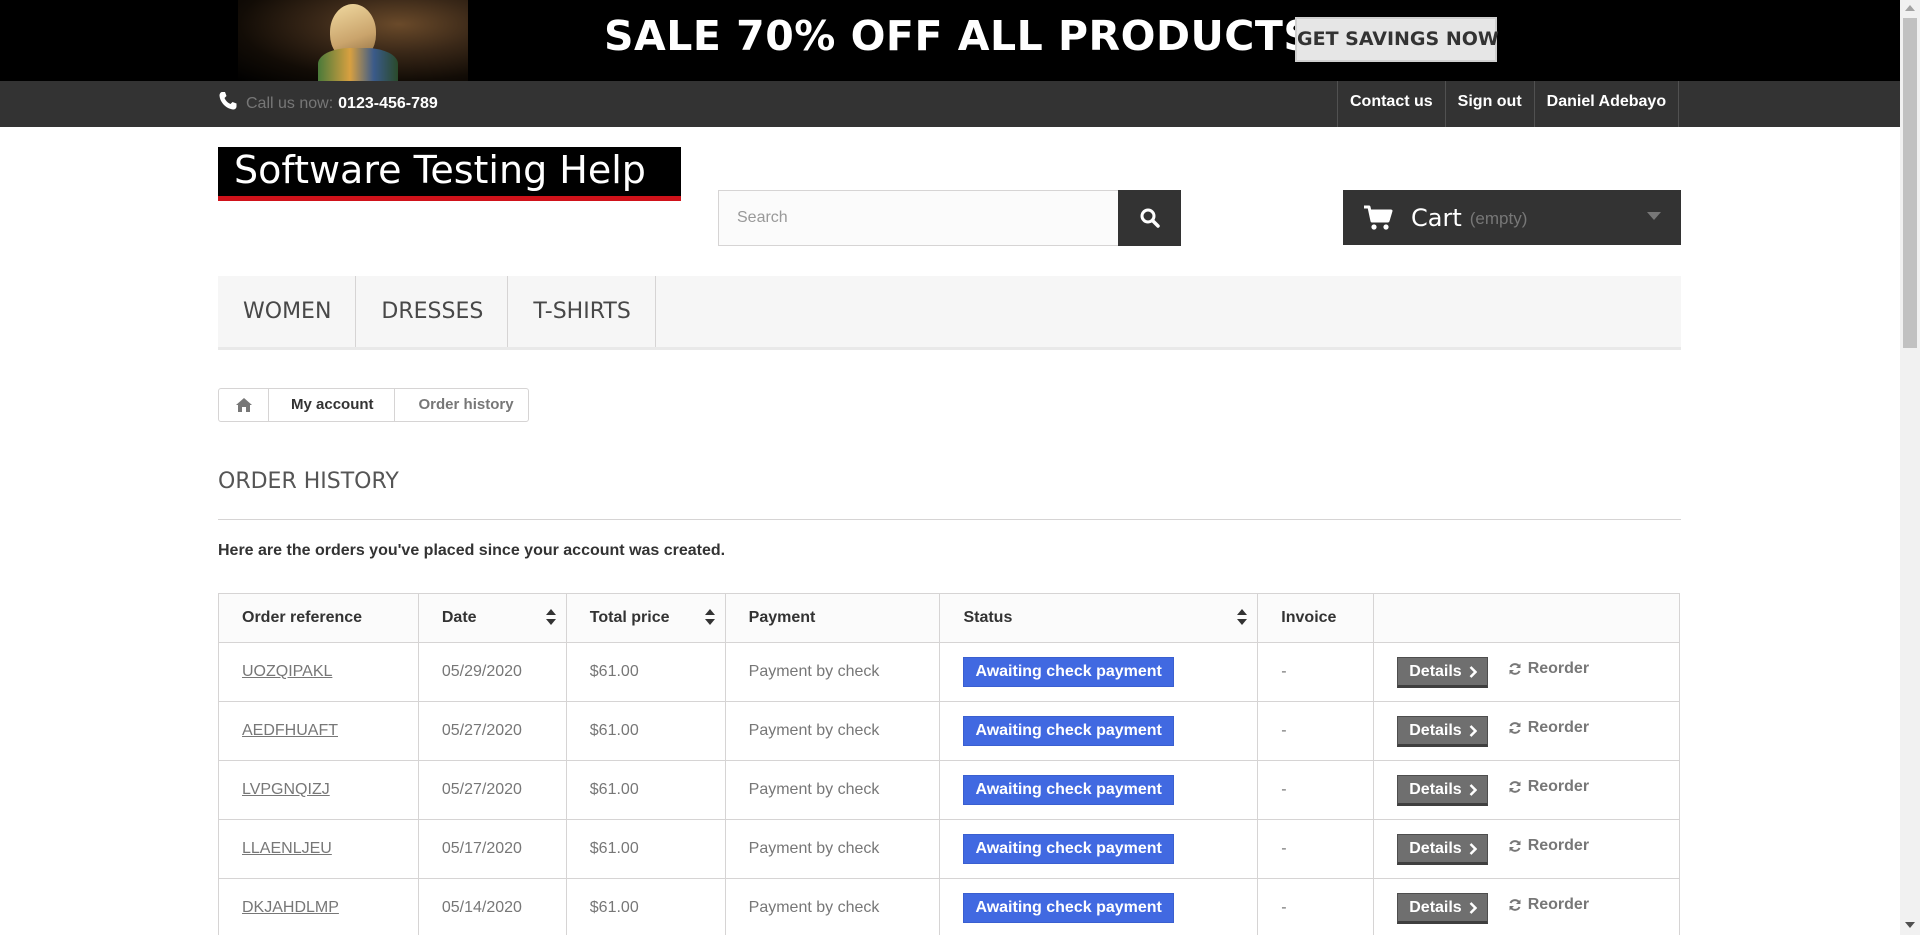  Describe the element at coordinates (287, 848) in the screenshot. I see `order-reference-link: LLAENLJEU` at that location.